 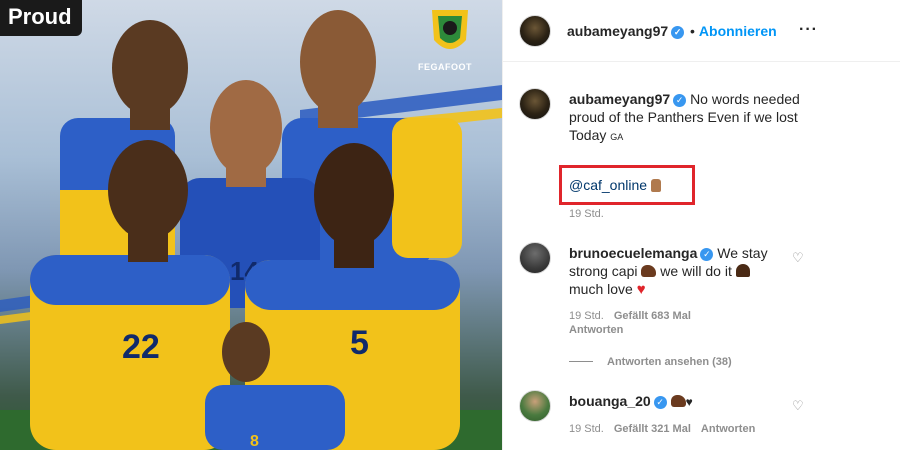 What do you see at coordinates (652, 316) in the screenshot?
I see `comment-likes: Gefällt 683 Mal` at bounding box center [652, 316].